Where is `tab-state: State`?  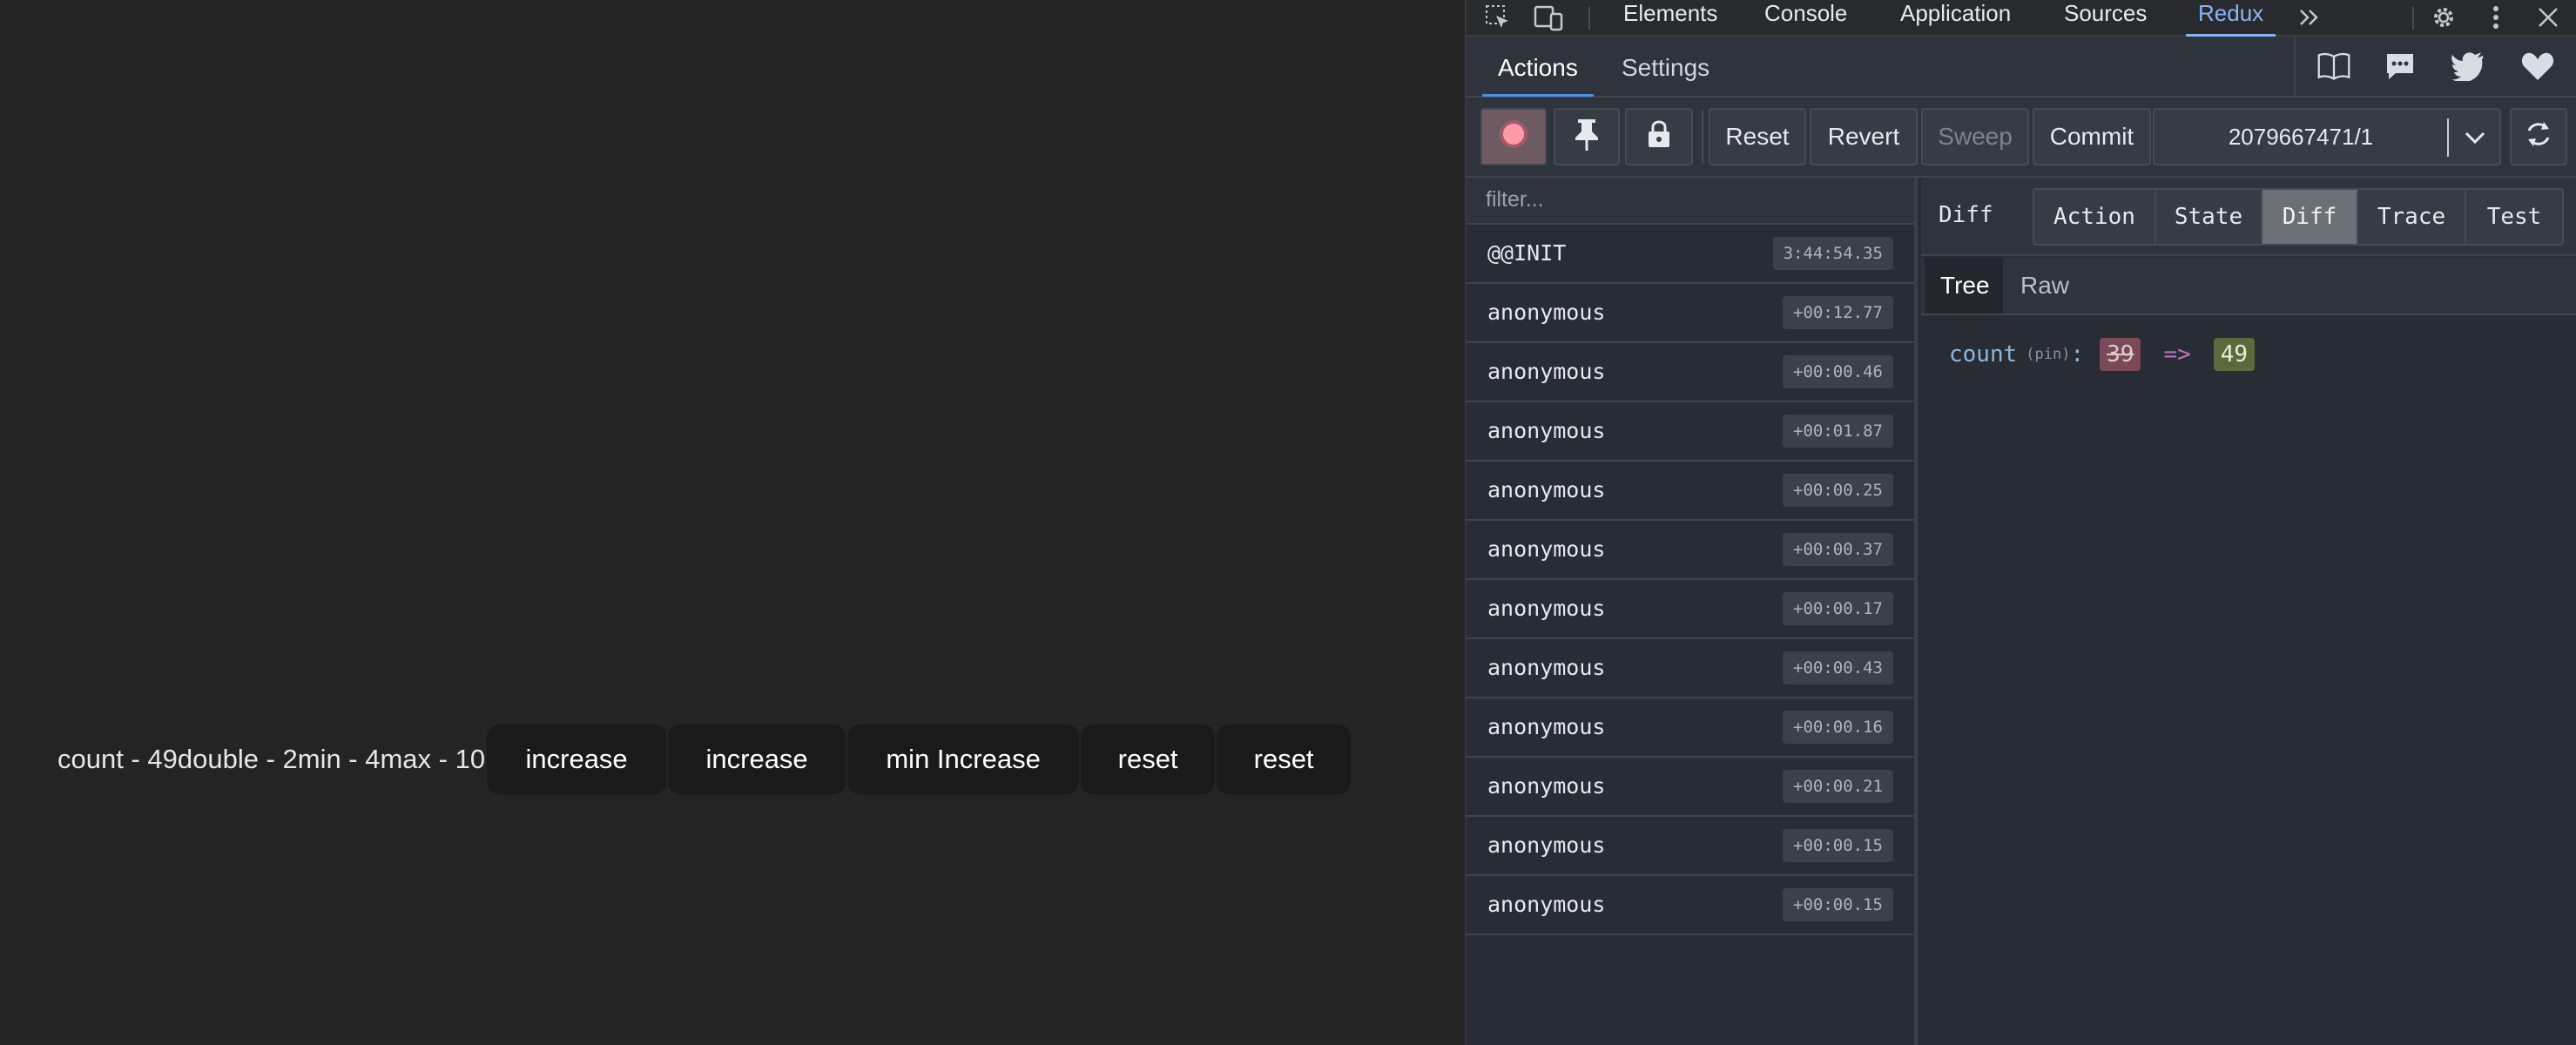
tab-state: State is located at coordinates (2208, 217).